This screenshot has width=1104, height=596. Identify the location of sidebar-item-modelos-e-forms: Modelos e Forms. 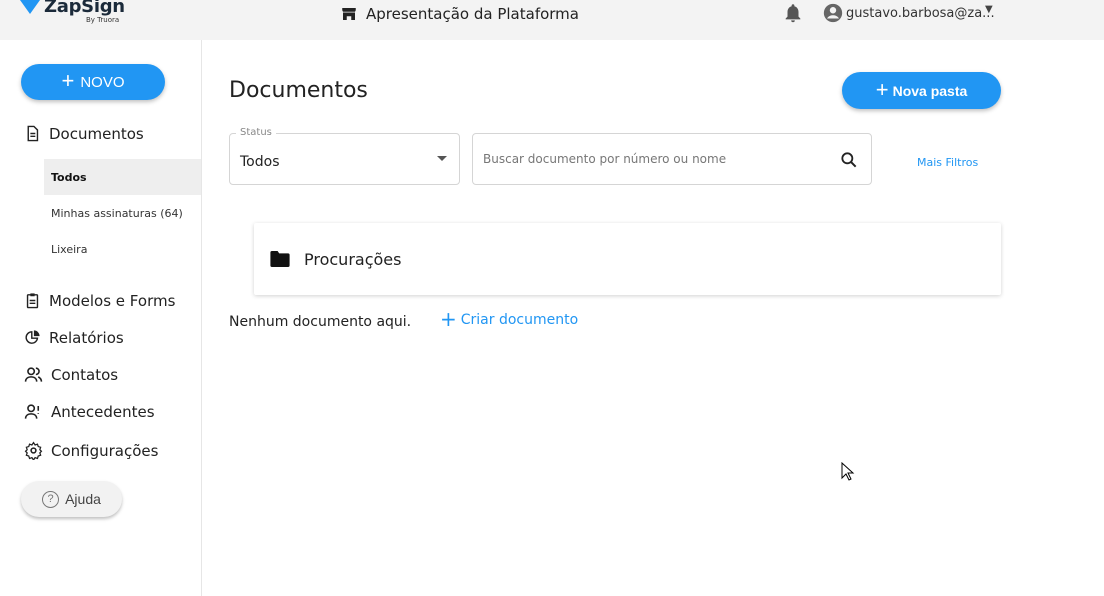
(99, 300).